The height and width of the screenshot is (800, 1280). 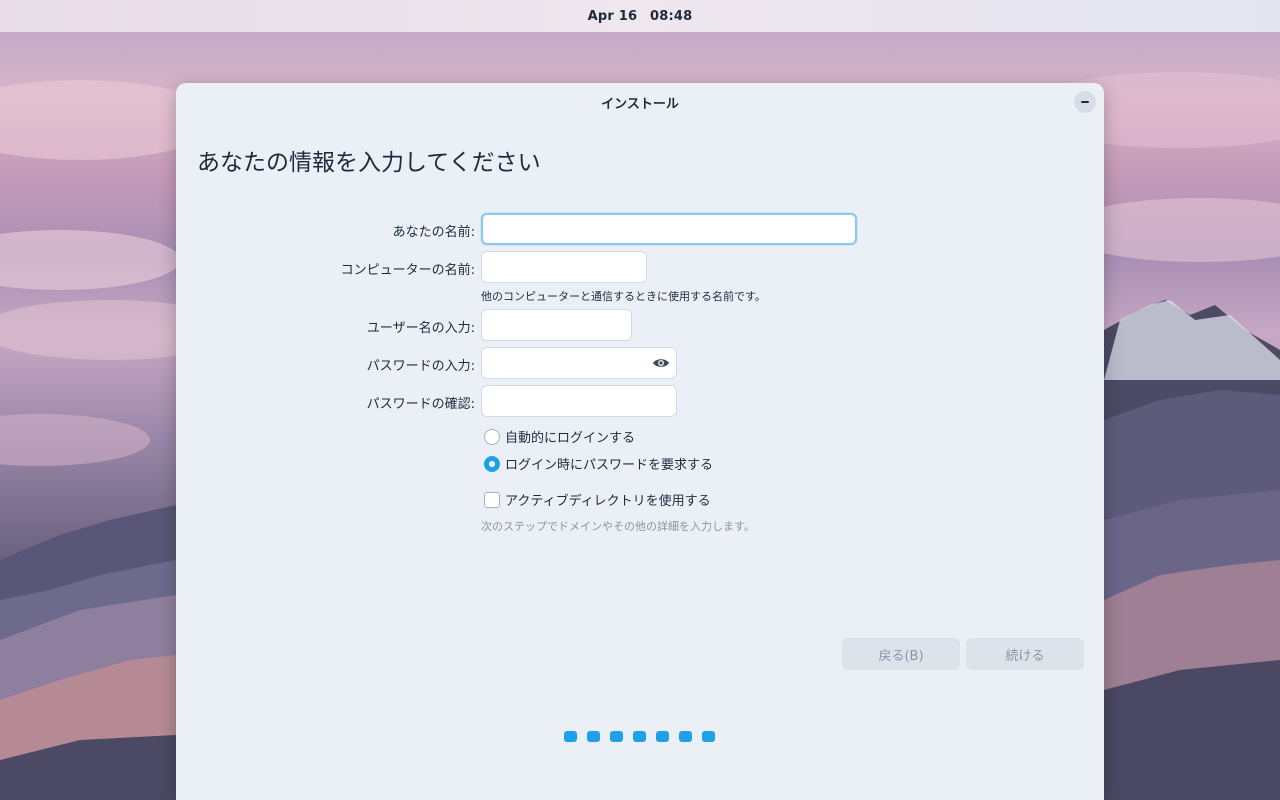 I want to click on window-title: インストール, so click(x=640, y=104).